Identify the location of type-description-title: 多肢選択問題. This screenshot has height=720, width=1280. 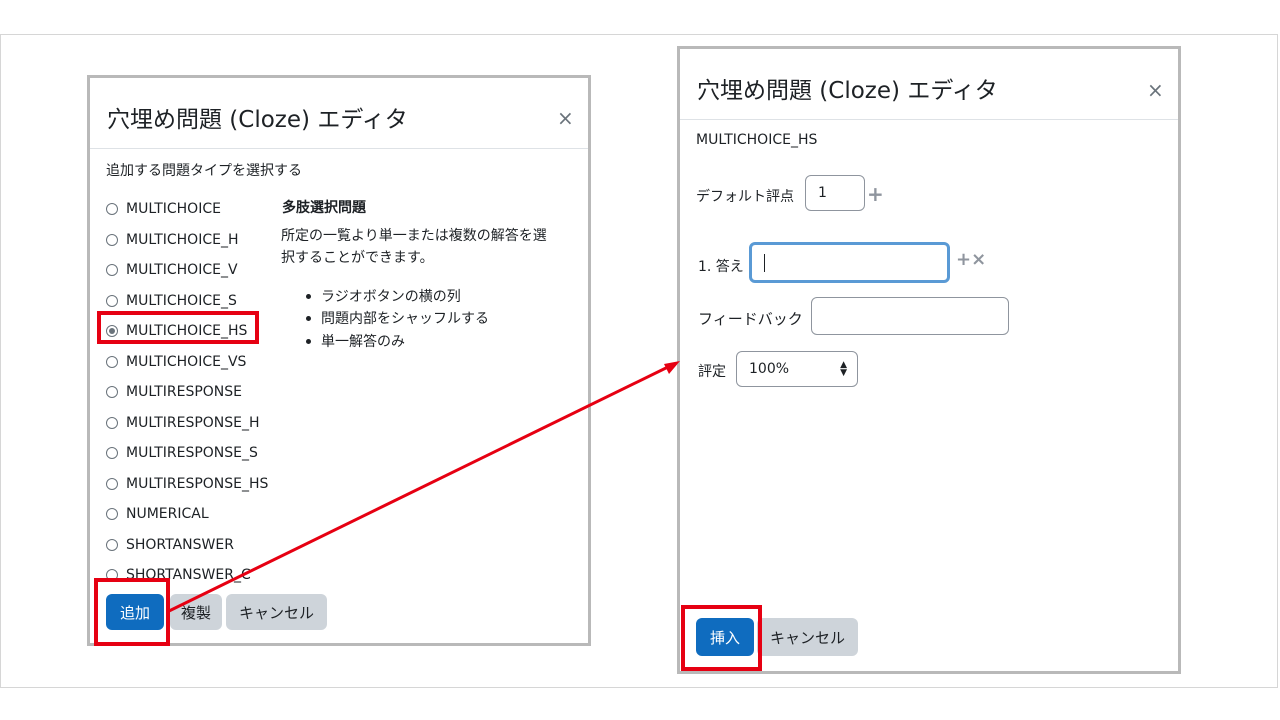
(324, 208).